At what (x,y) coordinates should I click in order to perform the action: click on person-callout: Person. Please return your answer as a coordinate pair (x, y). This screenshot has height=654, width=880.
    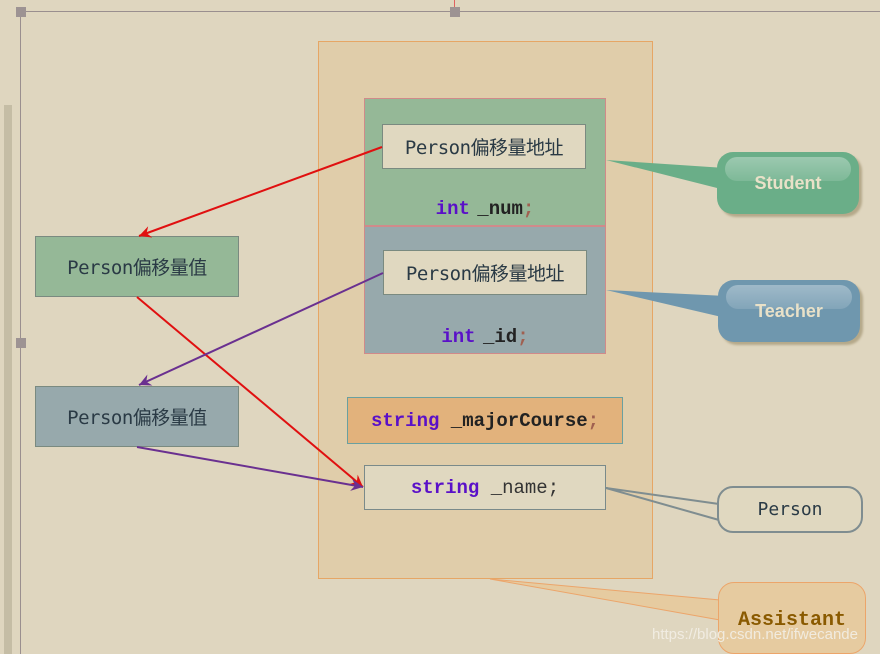
    Looking at the image, I should click on (790, 509).